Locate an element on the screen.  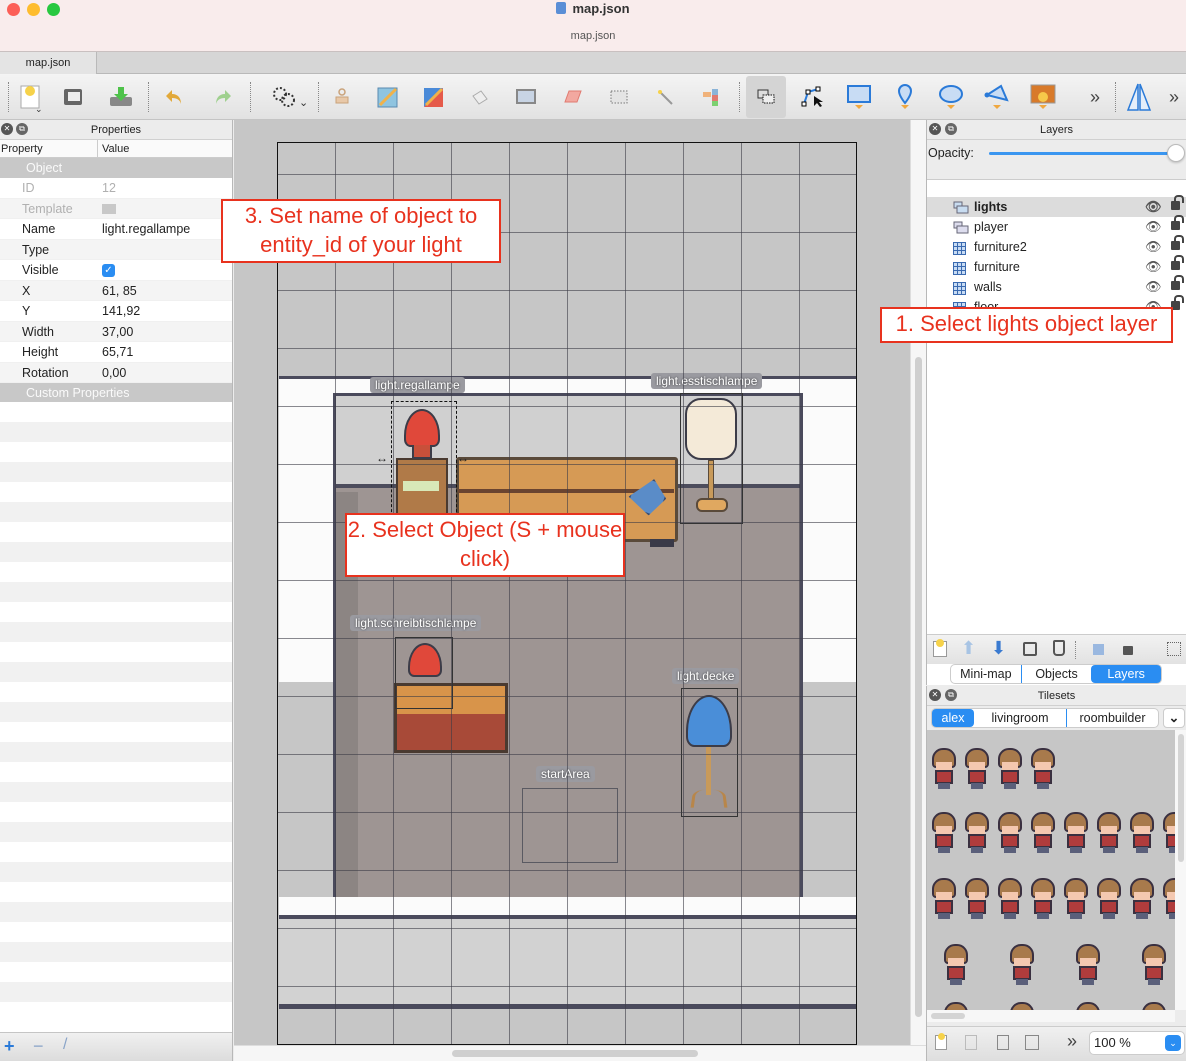
selected-object-outline is located at coordinates (424, 459).